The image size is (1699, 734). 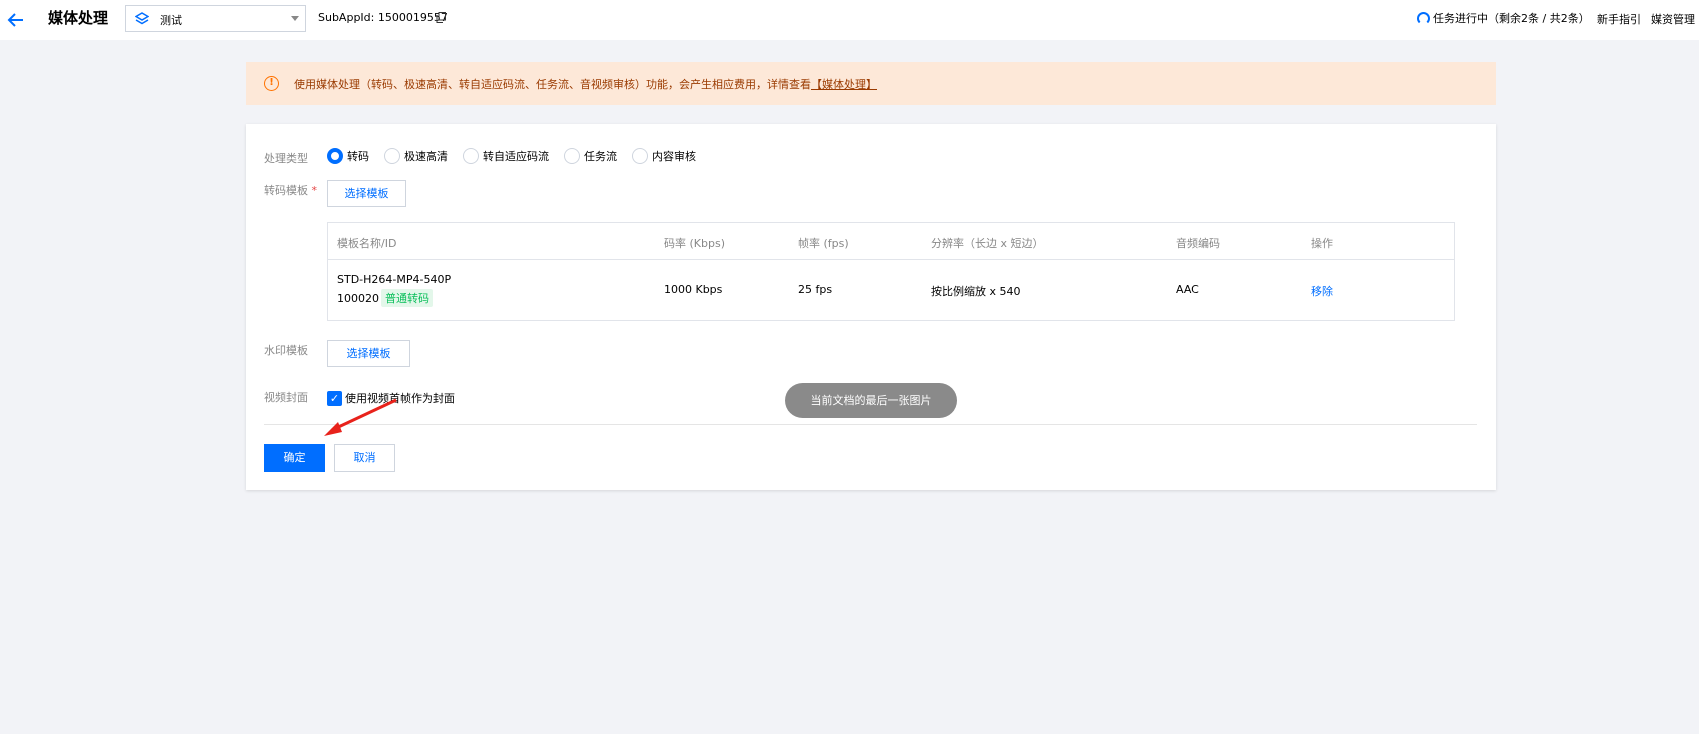 What do you see at coordinates (590, 156) in the screenshot?
I see `radio-task-flow: 任务流` at bounding box center [590, 156].